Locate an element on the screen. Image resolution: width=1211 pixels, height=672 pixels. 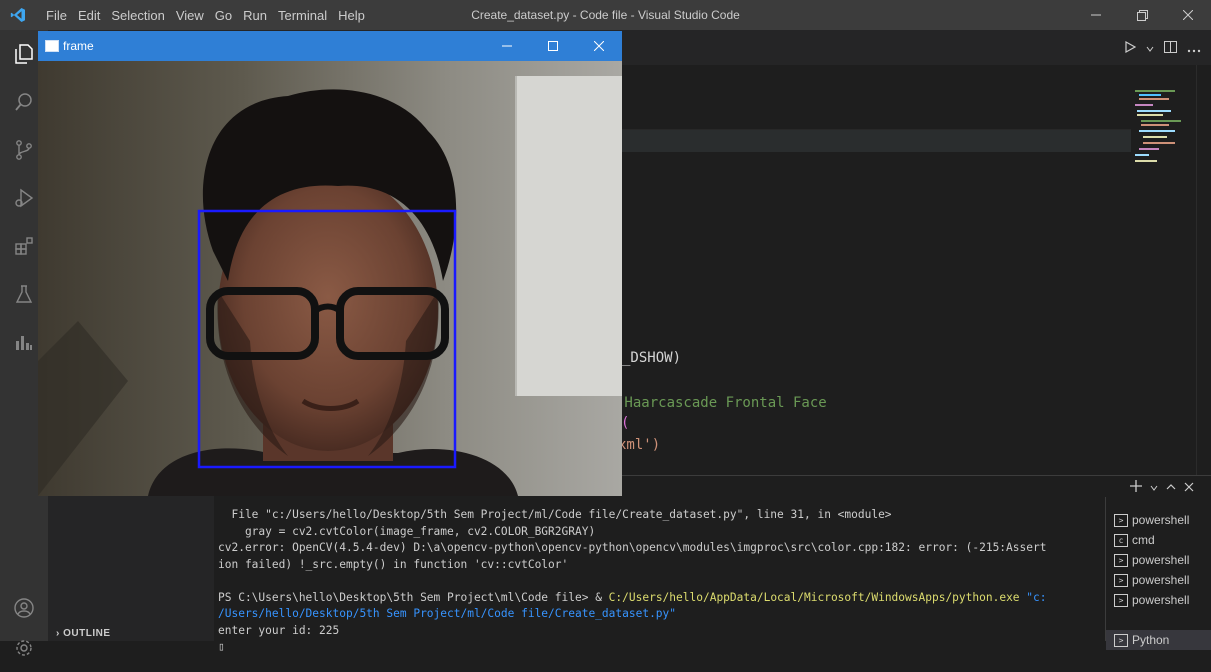
menu-run: Run is located at coordinates (255, 15).